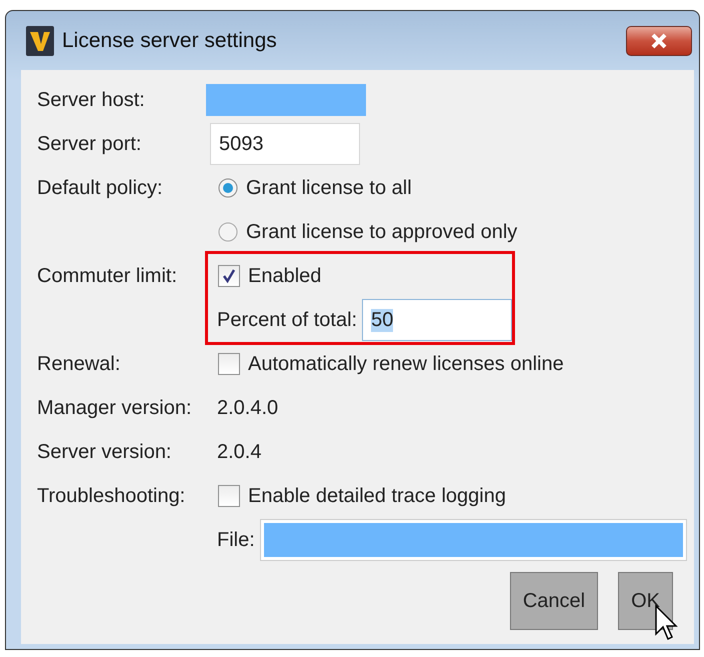 This screenshot has height=657, width=704. What do you see at coordinates (247, 408) in the screenshot?
I see `version-value: 2.0.4.0` at bounding box center [247, 408].